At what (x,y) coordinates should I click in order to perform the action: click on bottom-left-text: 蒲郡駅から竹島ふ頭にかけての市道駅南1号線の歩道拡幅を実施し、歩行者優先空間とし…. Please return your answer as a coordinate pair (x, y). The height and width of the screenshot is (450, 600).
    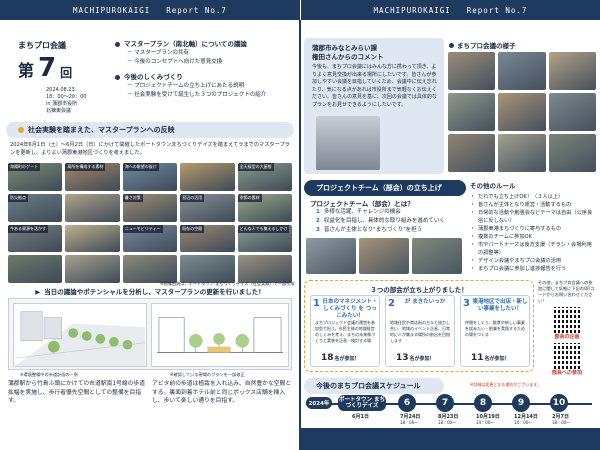
    Looking at the image, I should click on (77, 392).